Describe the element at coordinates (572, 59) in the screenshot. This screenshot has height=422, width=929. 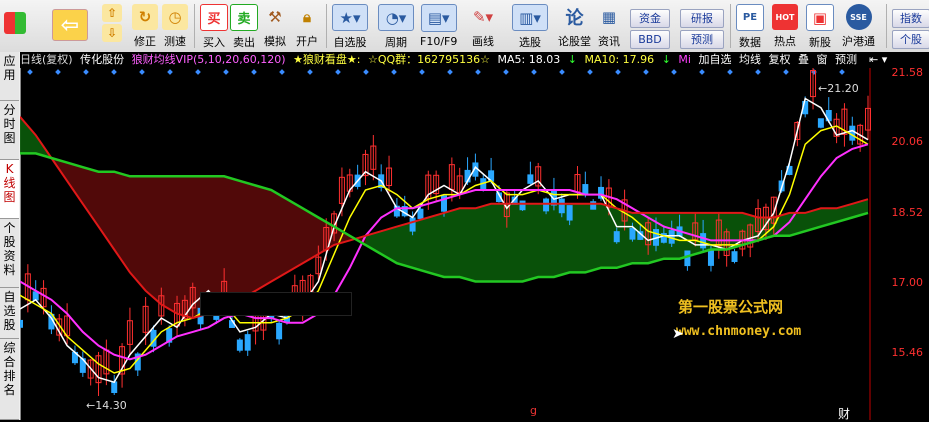
I see `ma5-arrow: ↓` at that location.